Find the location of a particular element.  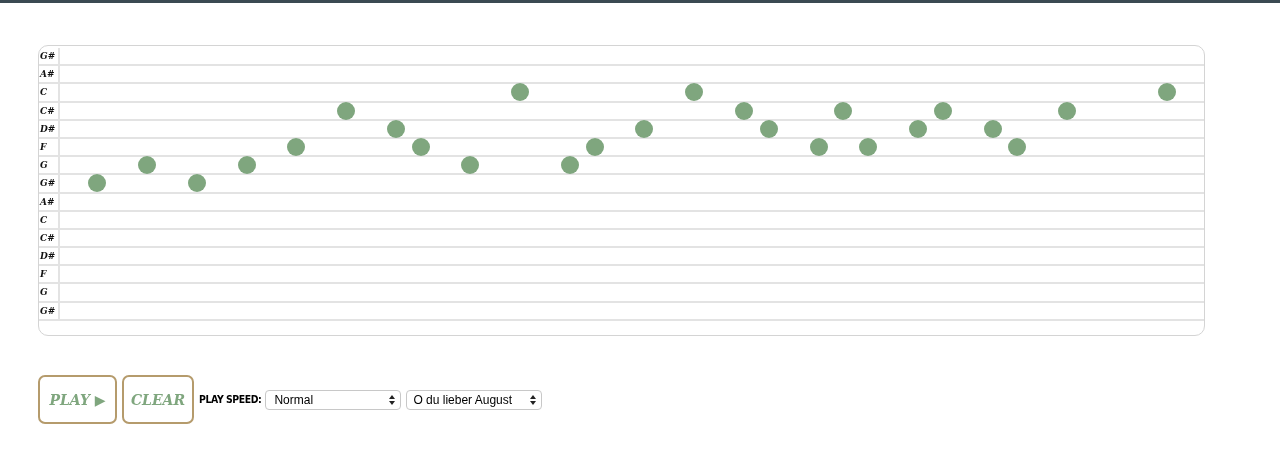

song-select: O du lieber August is located at coordinates (474, 399).